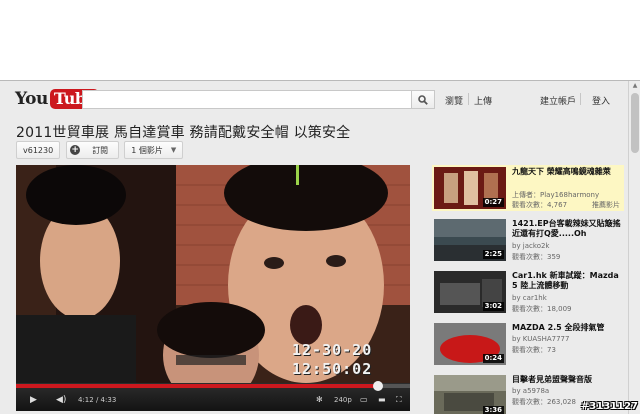 Image resolution: width=640 pixels, height=414 pixels. I want to click on popout-icon: ▭, so click(364, 399).